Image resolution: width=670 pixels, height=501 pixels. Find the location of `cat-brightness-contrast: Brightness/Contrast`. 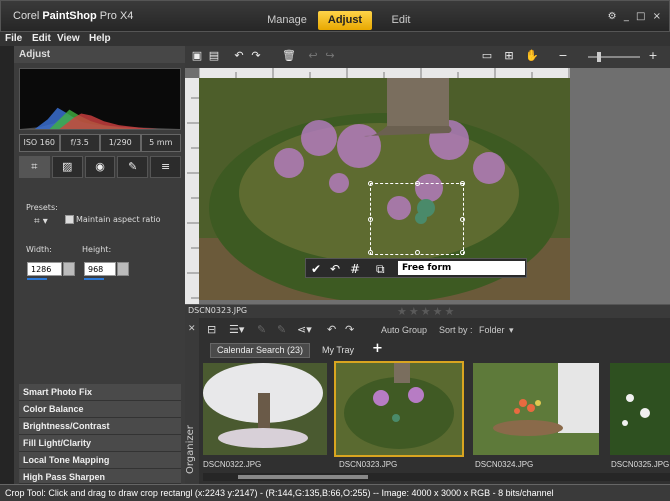

cat-brightness-contrast: Brightness/Contrast is located at coordinates (100, 426).